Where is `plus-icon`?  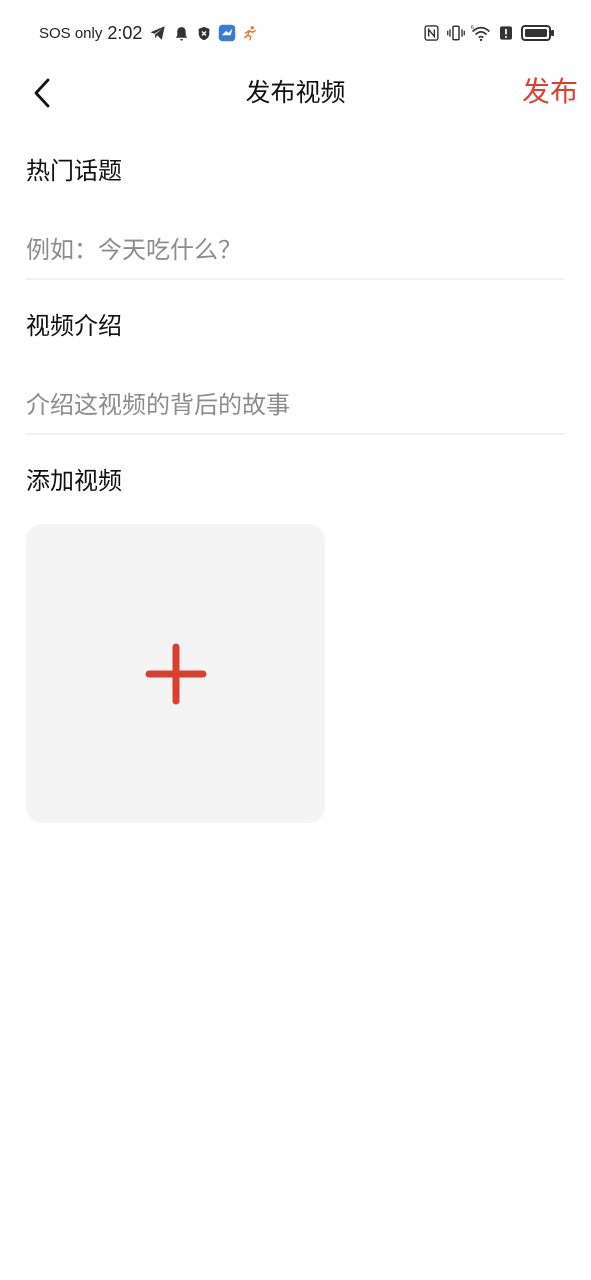 plus-icon is located at coordinates (175, 673).